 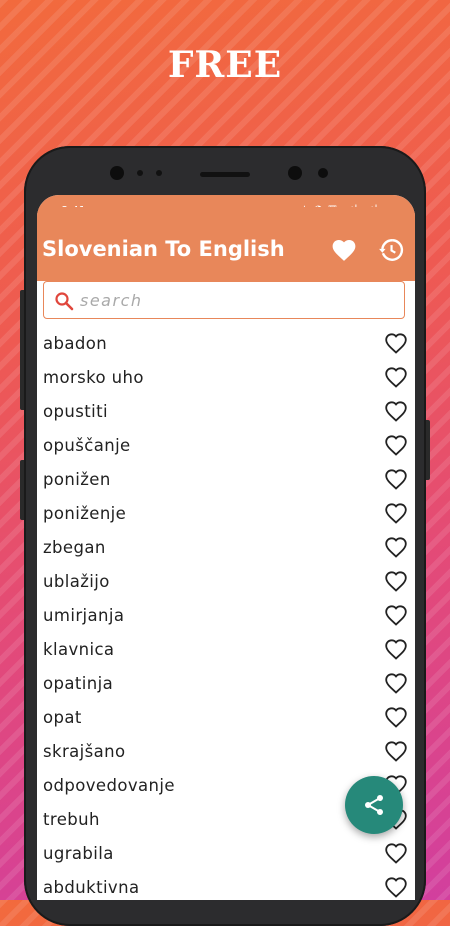 I want to click on list-item: opuščanje, so click(x=226, y=446).